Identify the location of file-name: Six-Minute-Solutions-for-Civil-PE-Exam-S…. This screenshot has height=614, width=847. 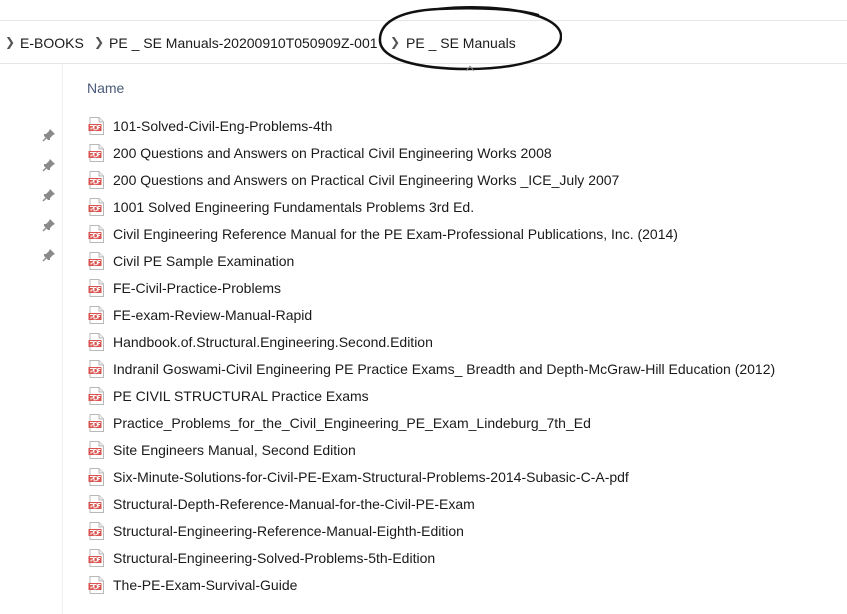
(371, 477).